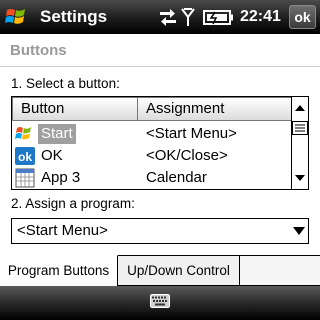  I want to click on battery-charging-icon, so click(218, 17).